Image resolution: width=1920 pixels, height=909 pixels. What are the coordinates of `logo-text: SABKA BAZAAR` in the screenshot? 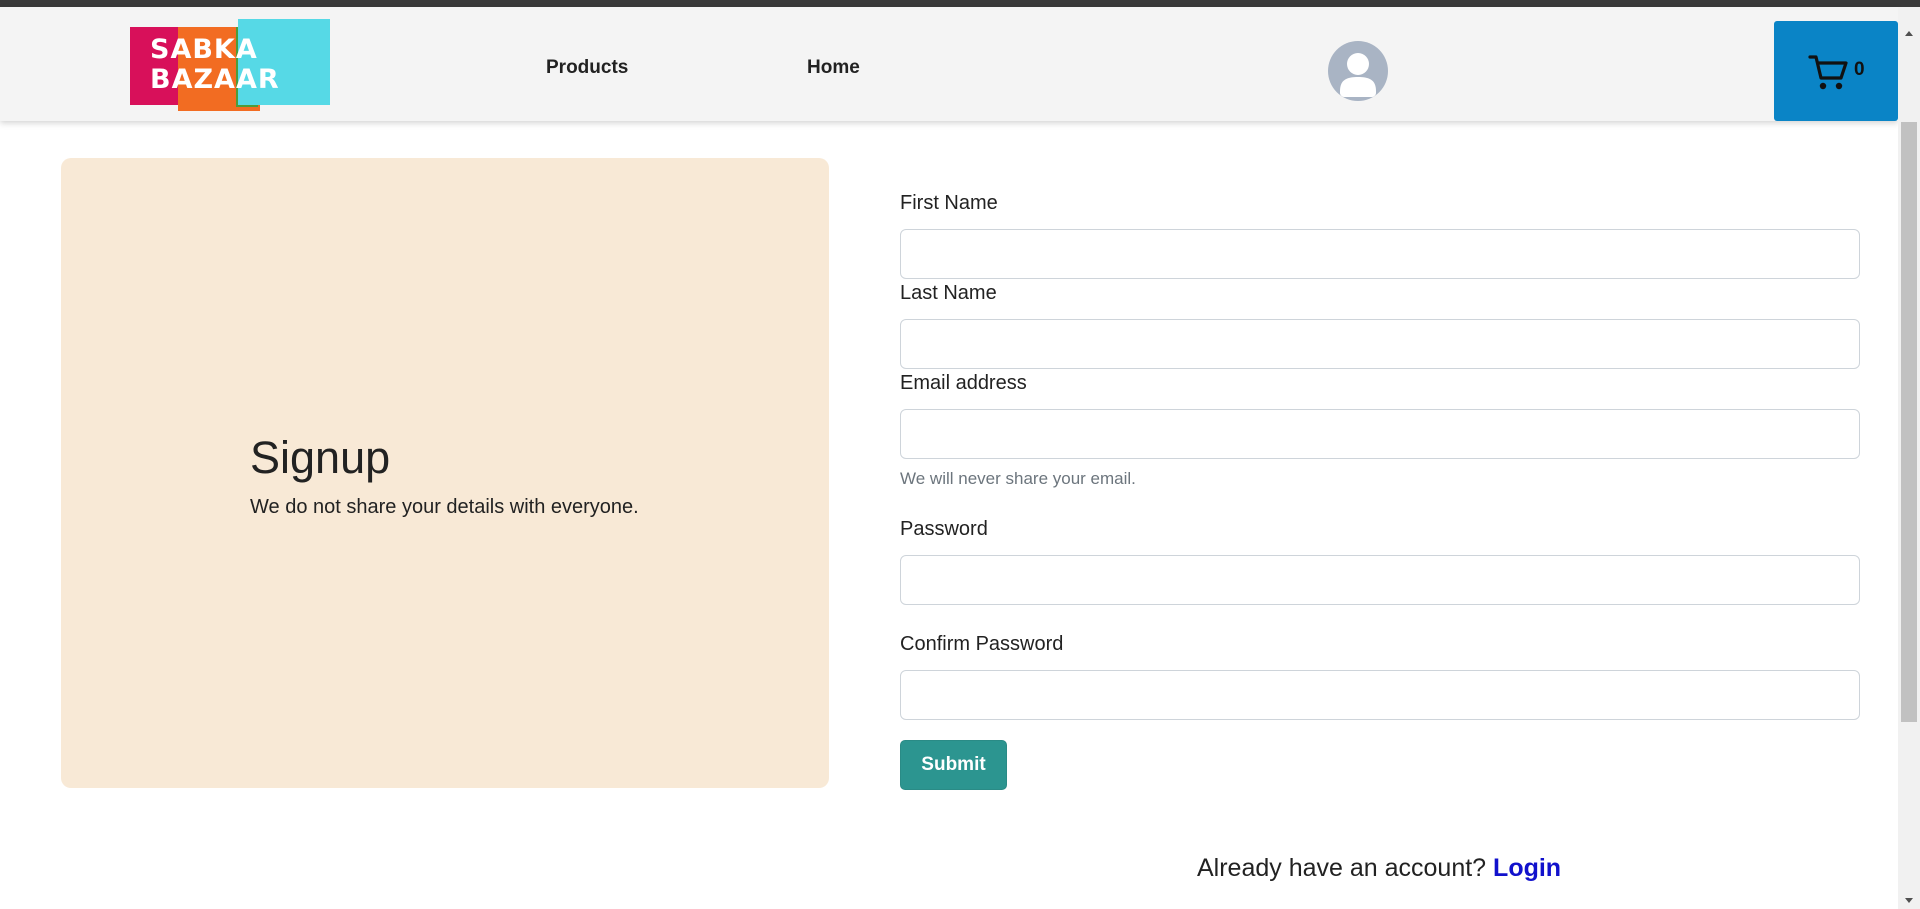 It's located at (235, 65).